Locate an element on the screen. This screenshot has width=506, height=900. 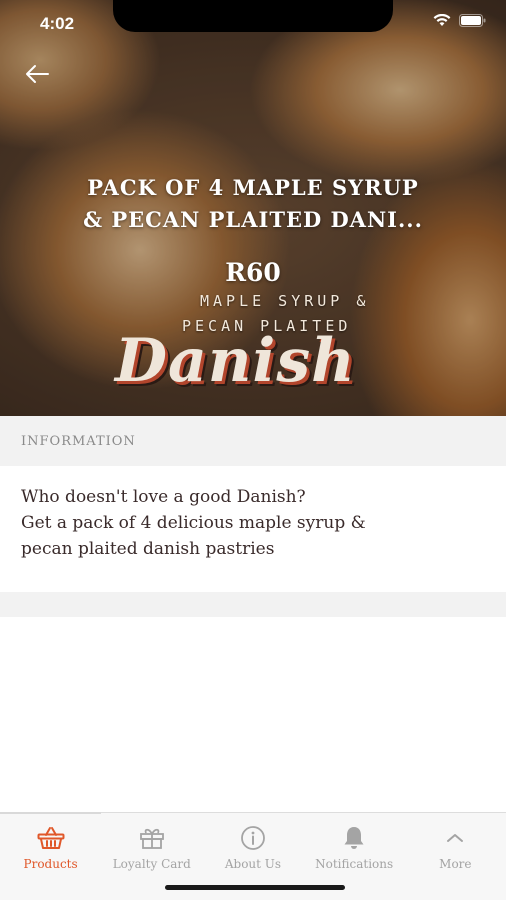
gift-icon is located at coordinates (152, 838).